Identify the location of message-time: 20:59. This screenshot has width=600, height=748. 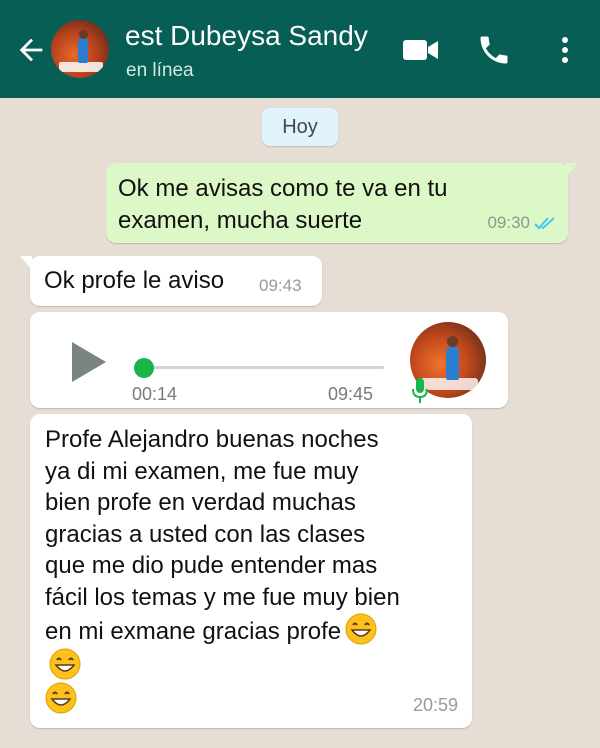
(435, 705).